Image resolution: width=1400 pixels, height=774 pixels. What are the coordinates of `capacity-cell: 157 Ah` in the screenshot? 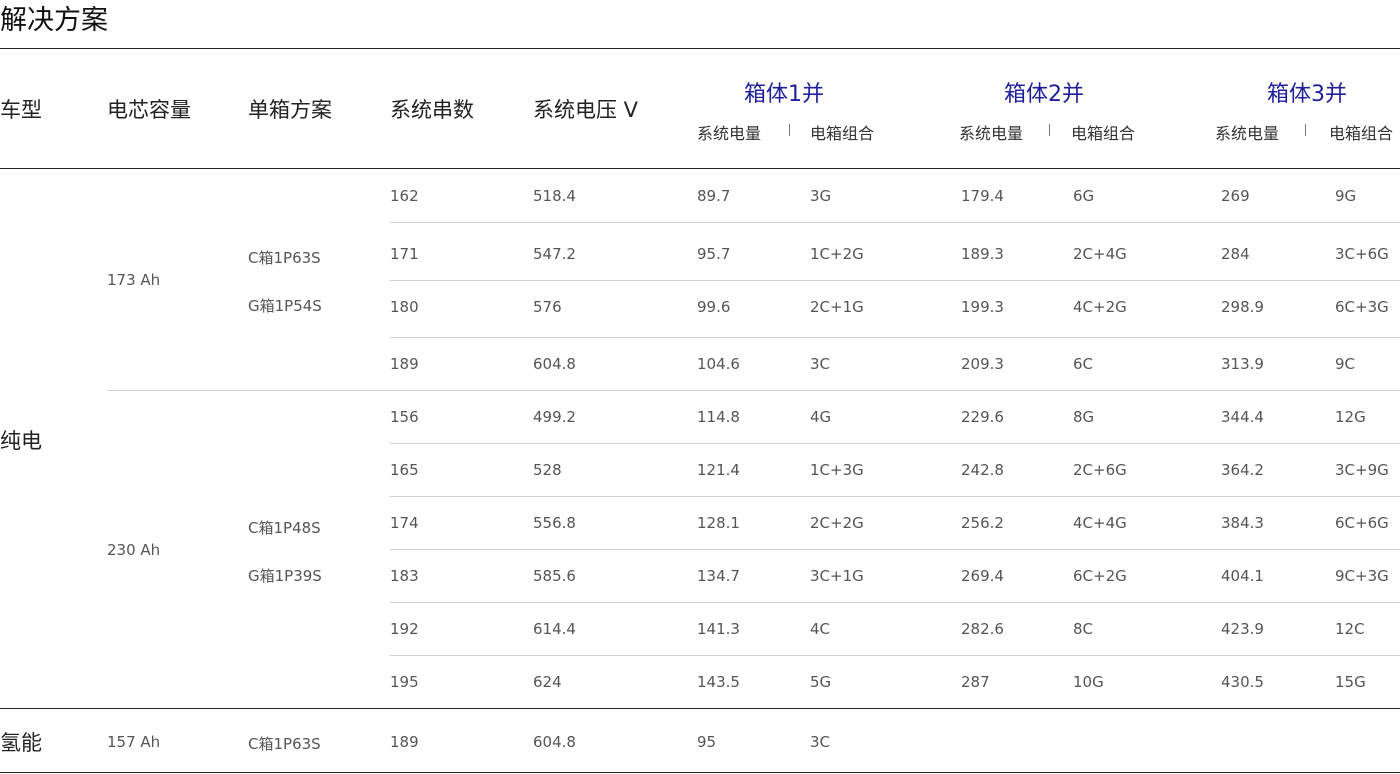 It's located at (134, 742).